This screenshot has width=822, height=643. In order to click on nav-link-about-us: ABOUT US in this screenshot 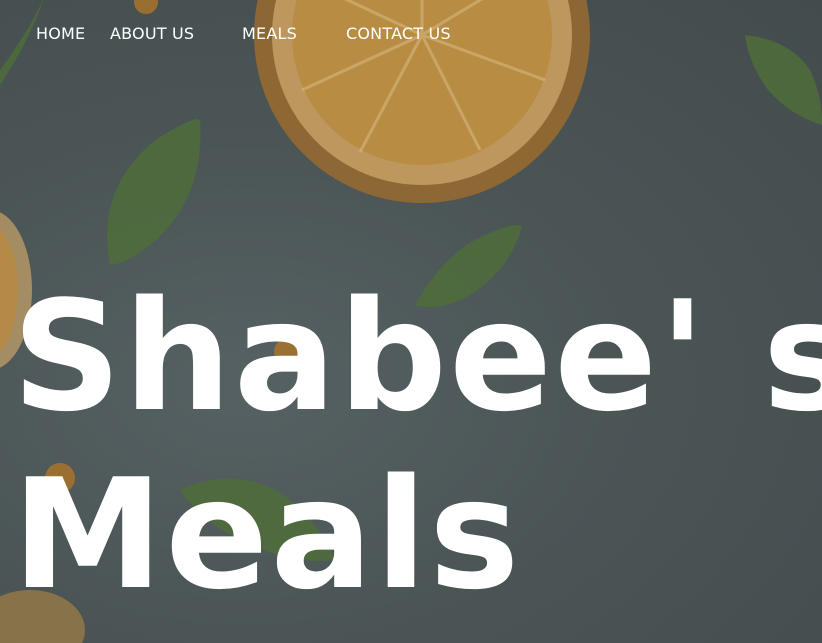, I will do `click(152, 33)`.